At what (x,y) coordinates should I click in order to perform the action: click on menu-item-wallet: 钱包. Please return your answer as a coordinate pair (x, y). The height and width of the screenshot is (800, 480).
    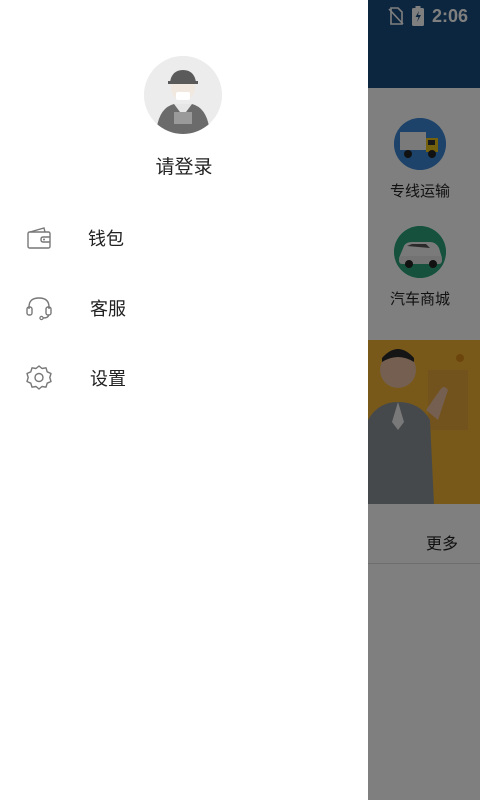
    Looking at the image, I should click on (184, 238).